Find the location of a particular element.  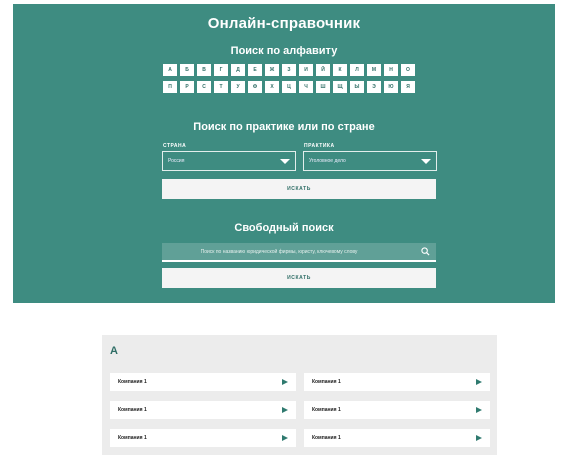

alphabet-heading: Поиск по алфавиту is located at coordinates (284, 51).